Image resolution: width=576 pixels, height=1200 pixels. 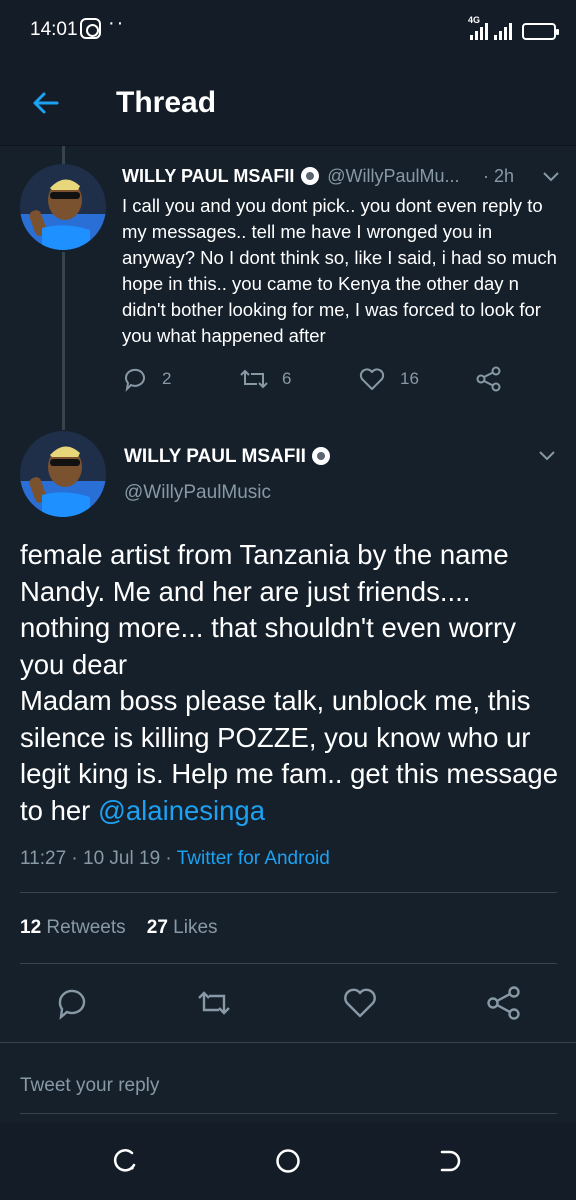 I want to click on retweet-count: 12, so click(x=31, y=927).